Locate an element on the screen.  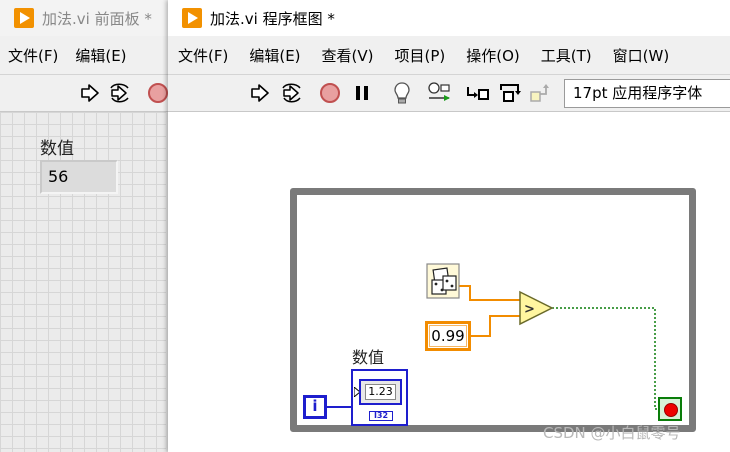
random-number-dice-icon is located at coordinates (443, 281).